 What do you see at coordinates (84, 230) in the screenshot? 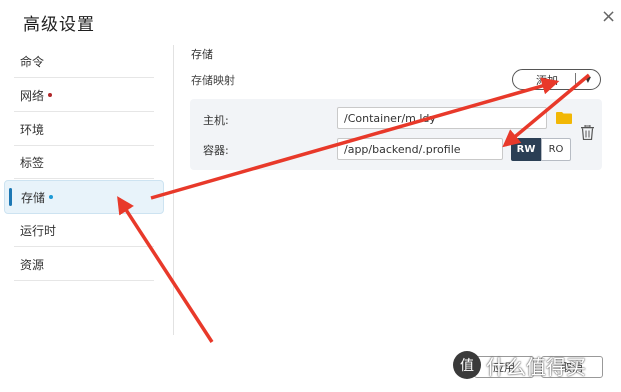
I see `sidebar-item-runtime: 运行时` at bounding box center [84, 230].